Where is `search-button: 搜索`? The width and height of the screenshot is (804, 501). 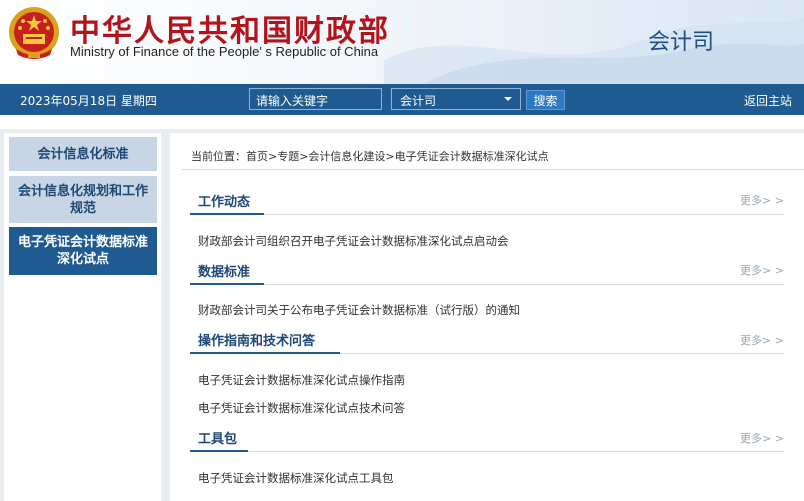 search-button: 搜索 is located at coordinates (545, 100).